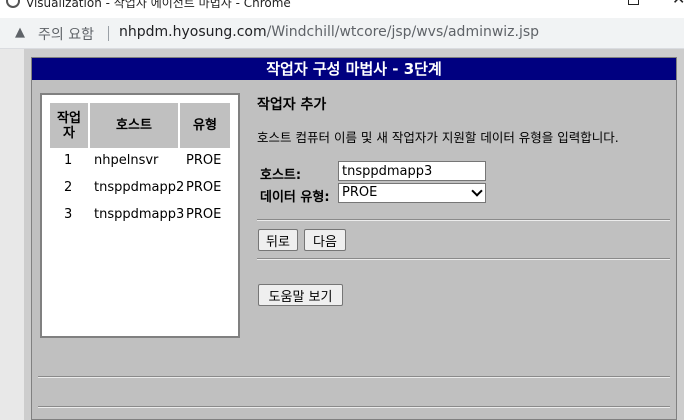 The image size is (684, 420). Describe the element at coordinates (412, 171) in the screenshot. I see `host-input` at that location.